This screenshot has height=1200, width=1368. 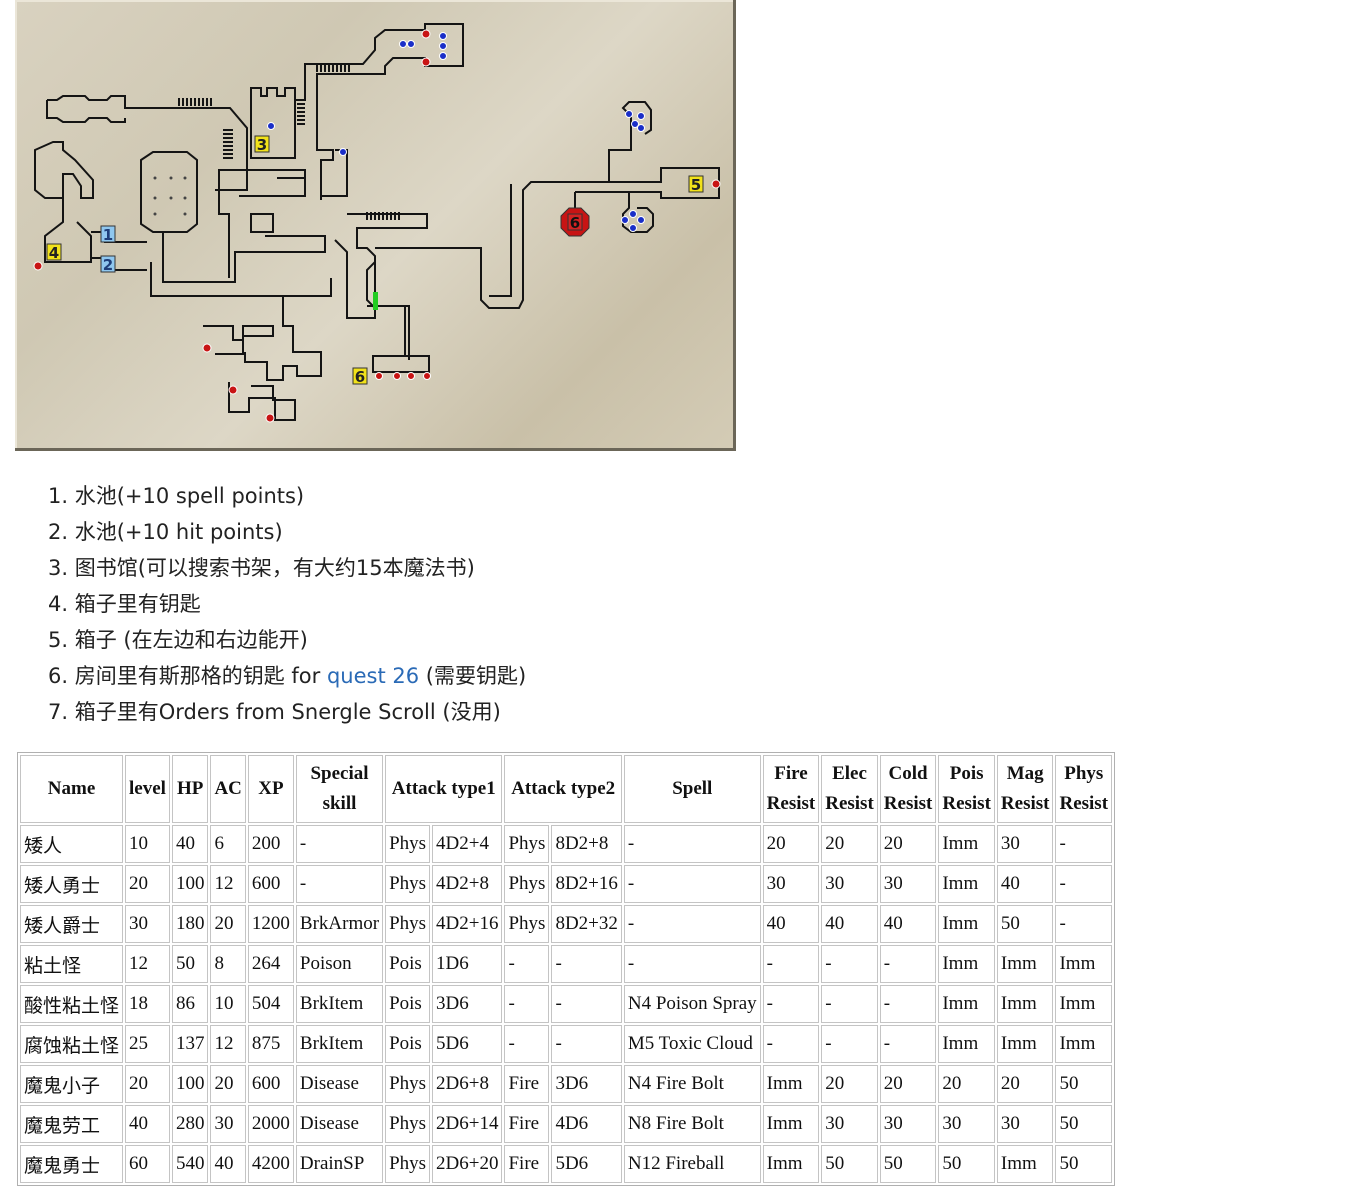 What do you see at coordinates (261, 568) in the screenshot?
I see `note-item: 3. 图书馆(可以搜索书架，有大约15本魔法书)` at bounding box center [261, 568].